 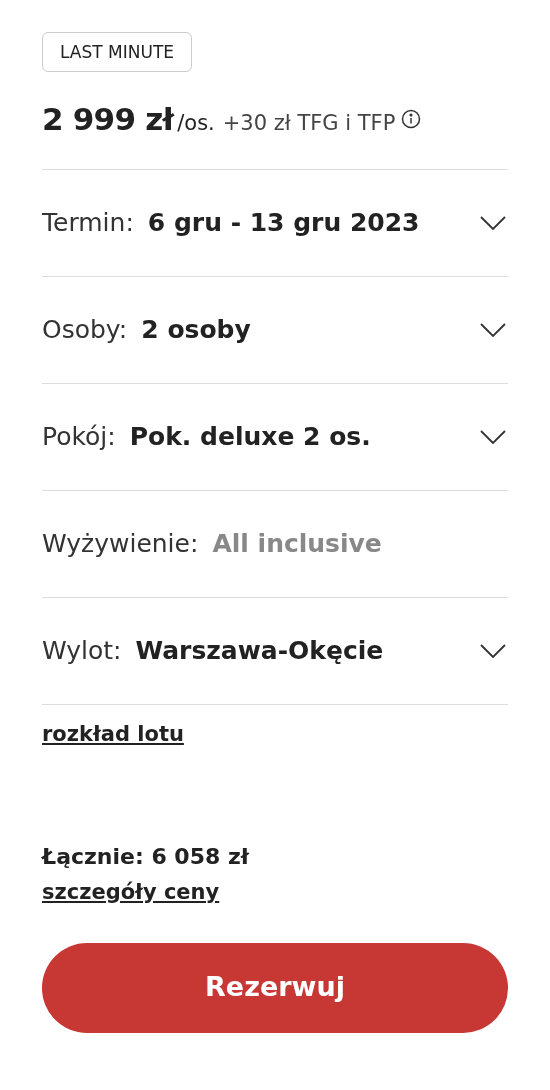 What do you see at coordinates (196, 123) in the screenshot?
I see `per-person-label: /os.` at bounding box center [196, 123].